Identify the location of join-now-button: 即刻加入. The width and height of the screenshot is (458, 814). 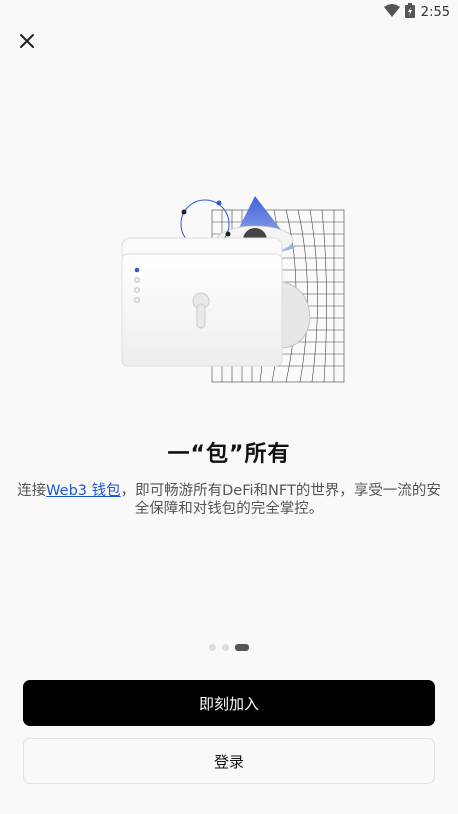
(229, 703).